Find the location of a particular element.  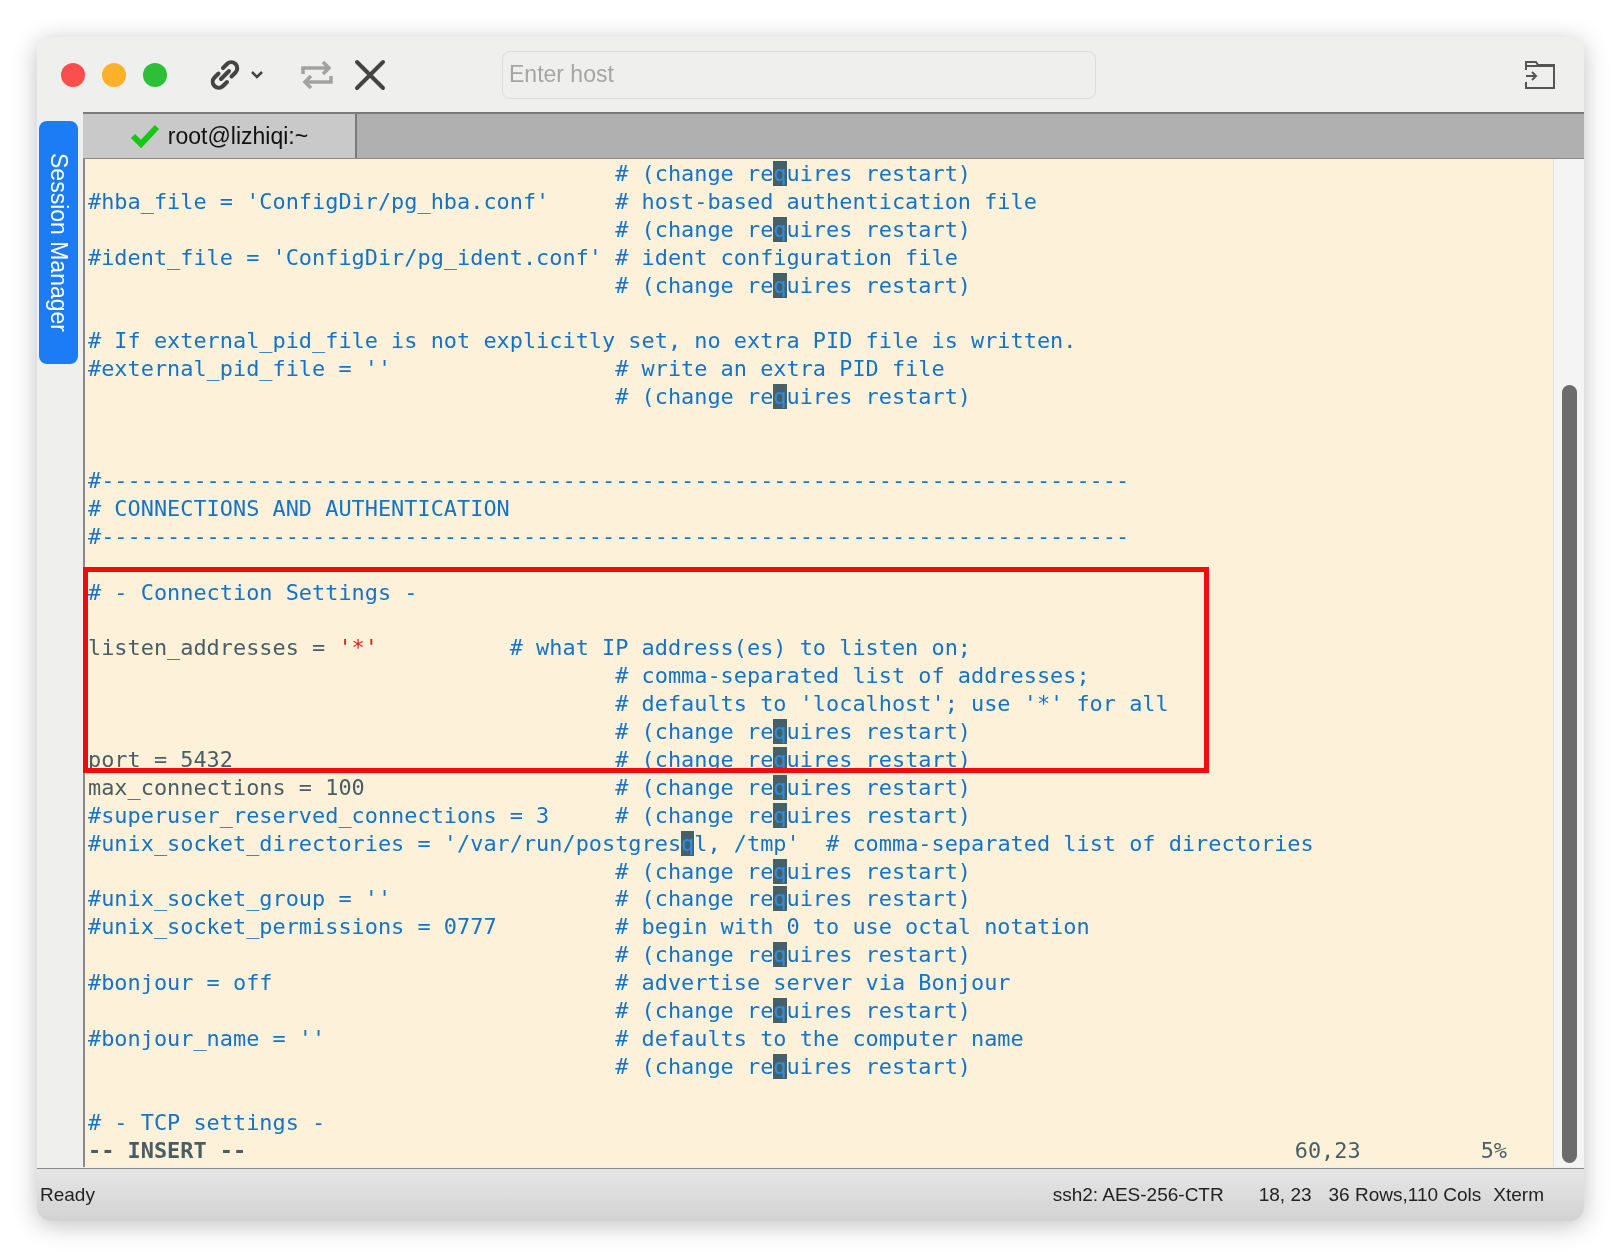

session-manager-tab: Session Manager is located at coordinates (58, 242).